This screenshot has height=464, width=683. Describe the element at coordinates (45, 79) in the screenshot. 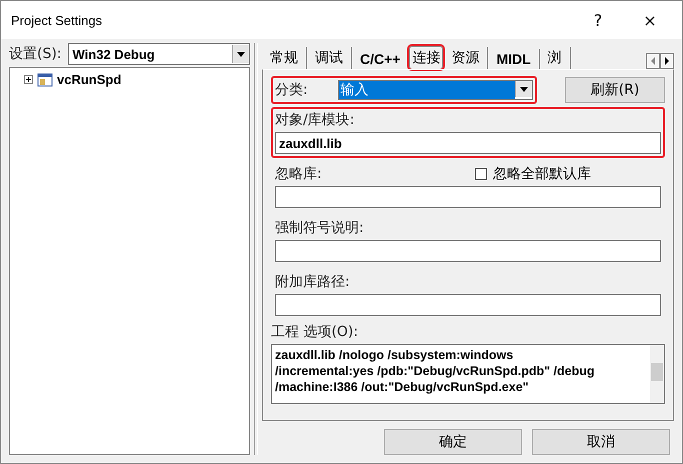

I see `project-icon` at that location.